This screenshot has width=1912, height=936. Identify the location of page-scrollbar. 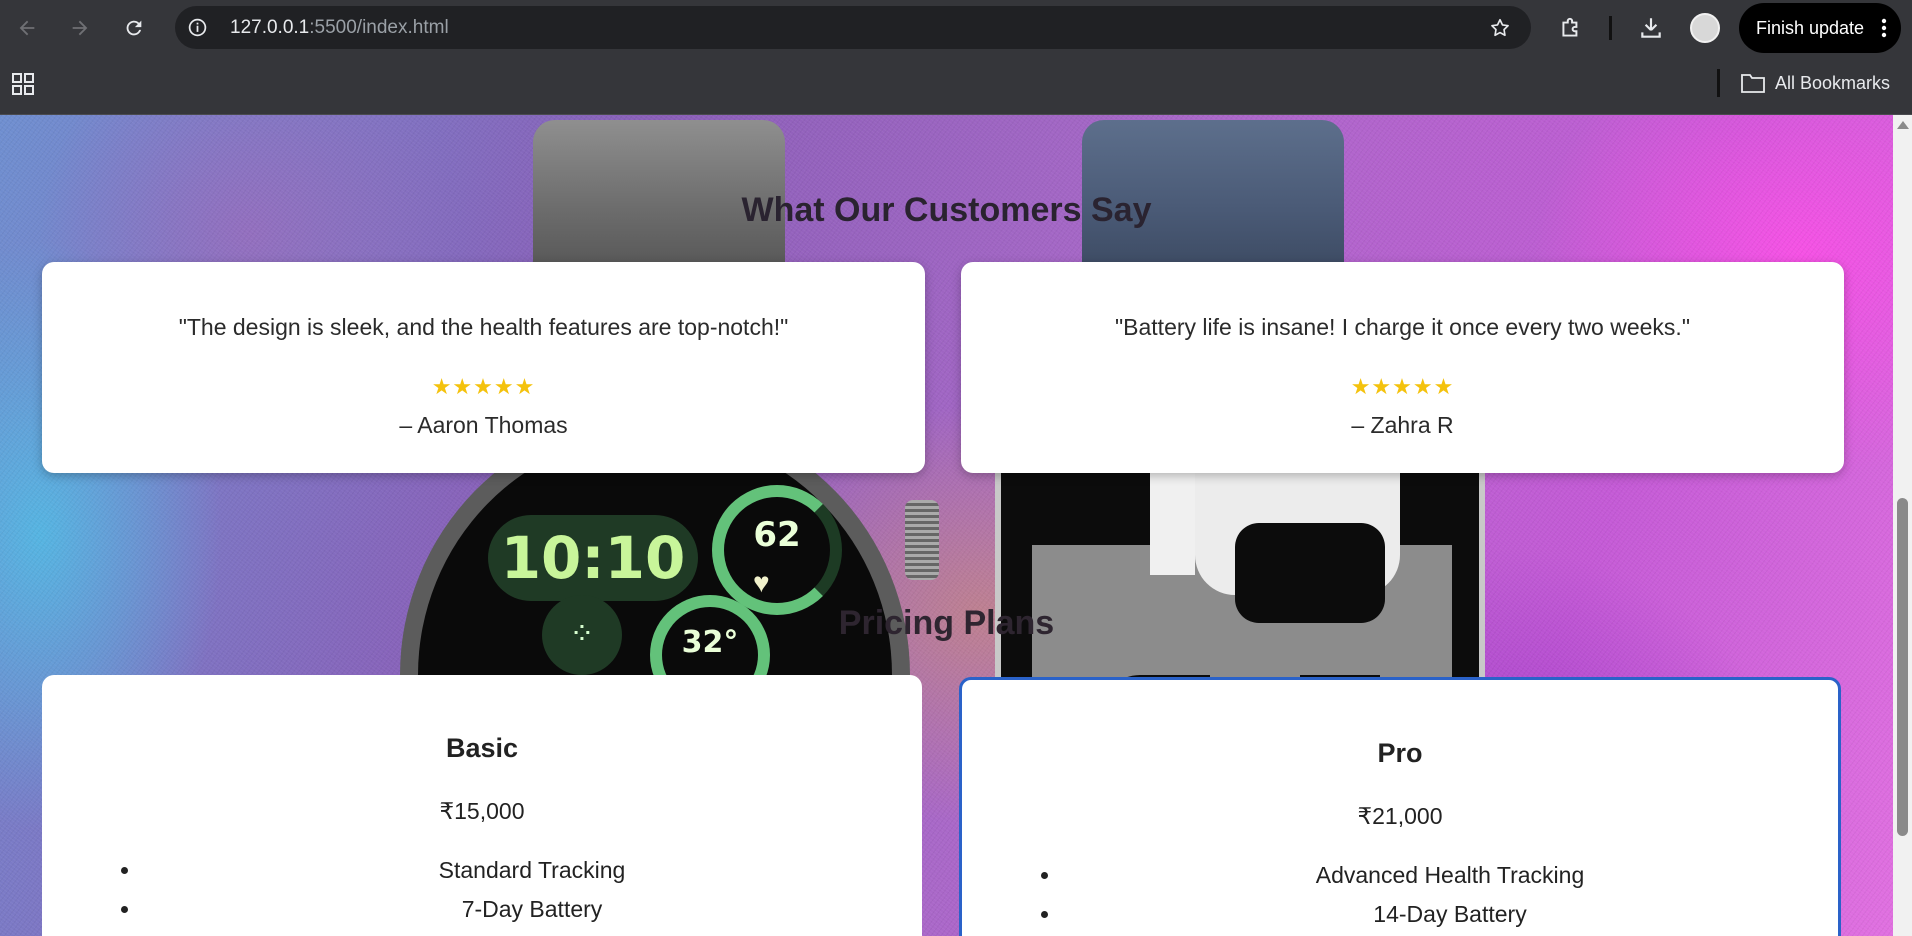
(1902, 525).